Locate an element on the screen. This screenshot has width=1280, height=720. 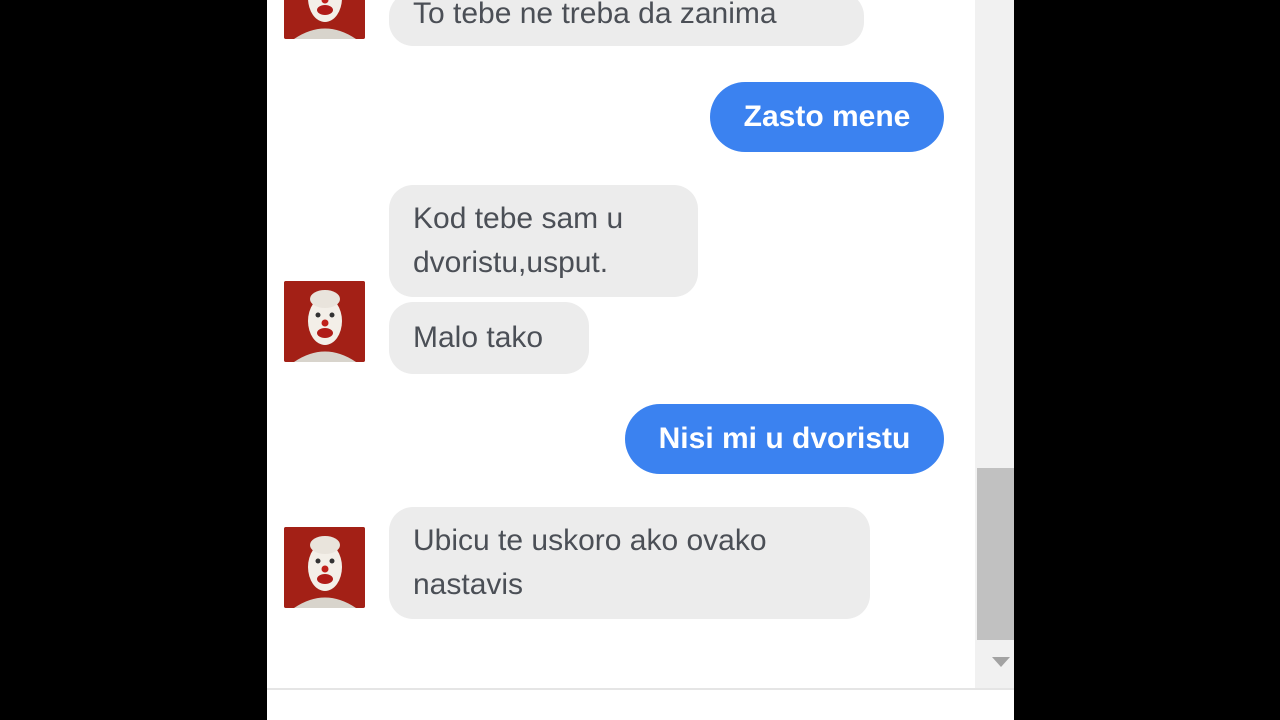
message-text: Zasto mene is located at coordinates (827, 116).